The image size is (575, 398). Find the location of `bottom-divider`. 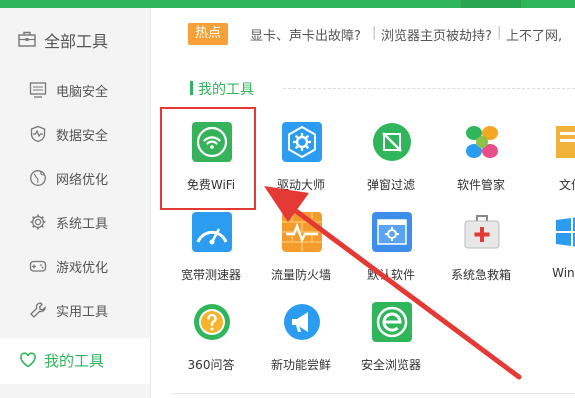

bottom-divider is located at coordinates (373, 393).